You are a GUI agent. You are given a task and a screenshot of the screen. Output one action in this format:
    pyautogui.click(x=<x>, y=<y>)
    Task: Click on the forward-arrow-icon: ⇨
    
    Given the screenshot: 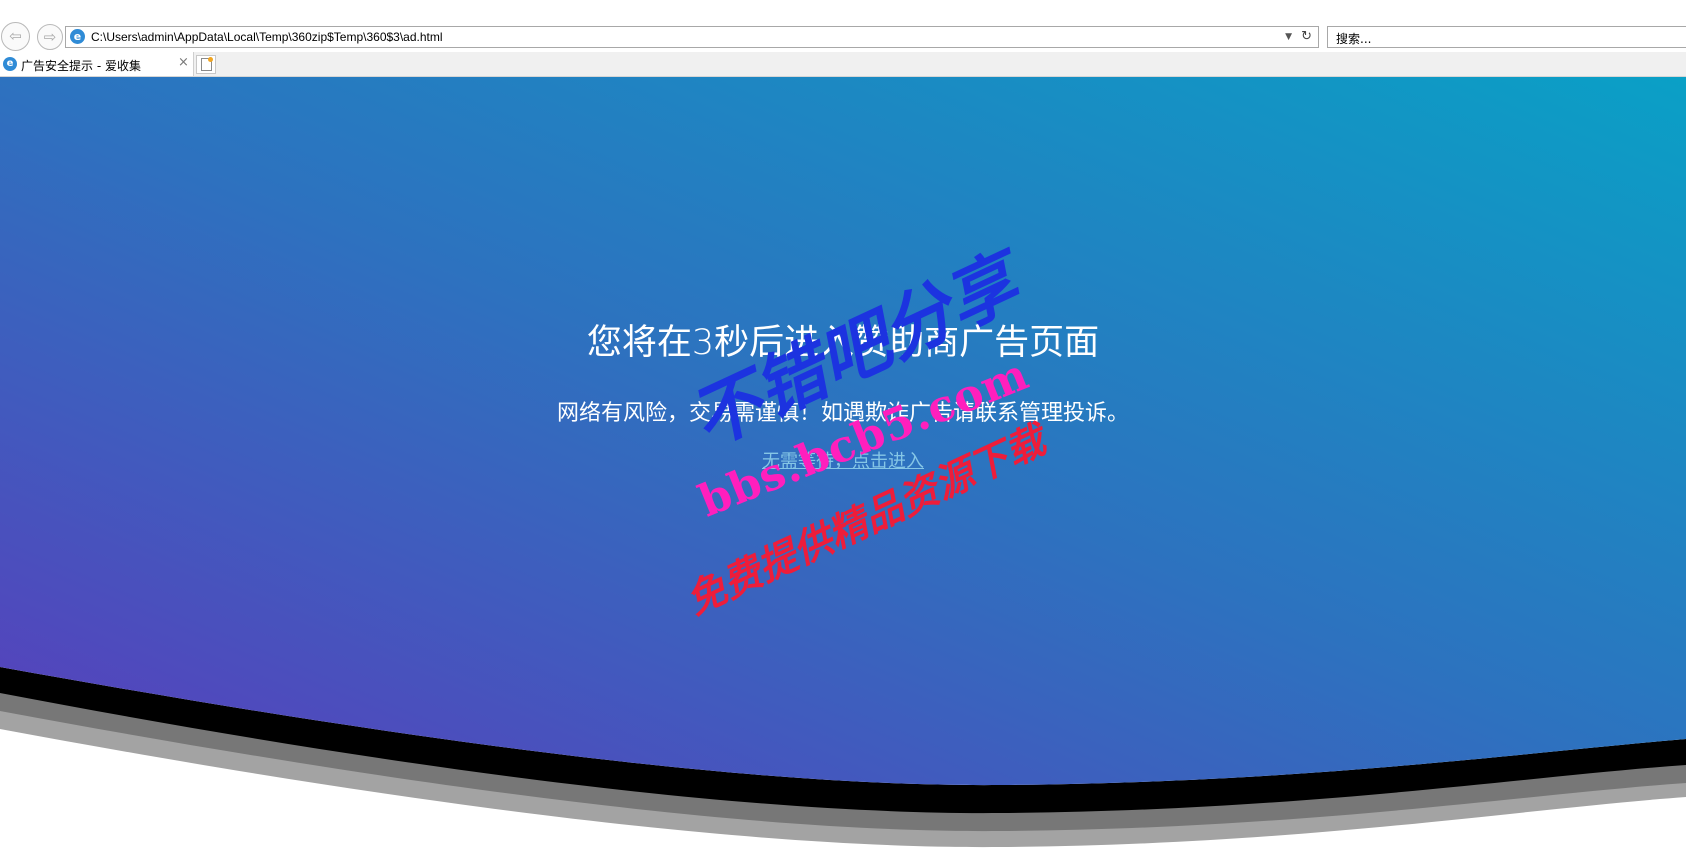 What is the action you would take?
    pyautogui.click(x=50, y=37)
    